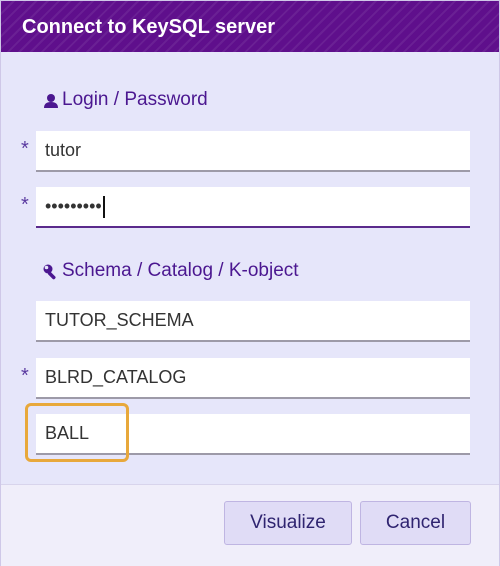 The height and width of the screenshot is (566, 500). What do you see at coordinates (25, 149) in the screenshot?
I see `login-required-mark: *` at bounding box center [25, 149].